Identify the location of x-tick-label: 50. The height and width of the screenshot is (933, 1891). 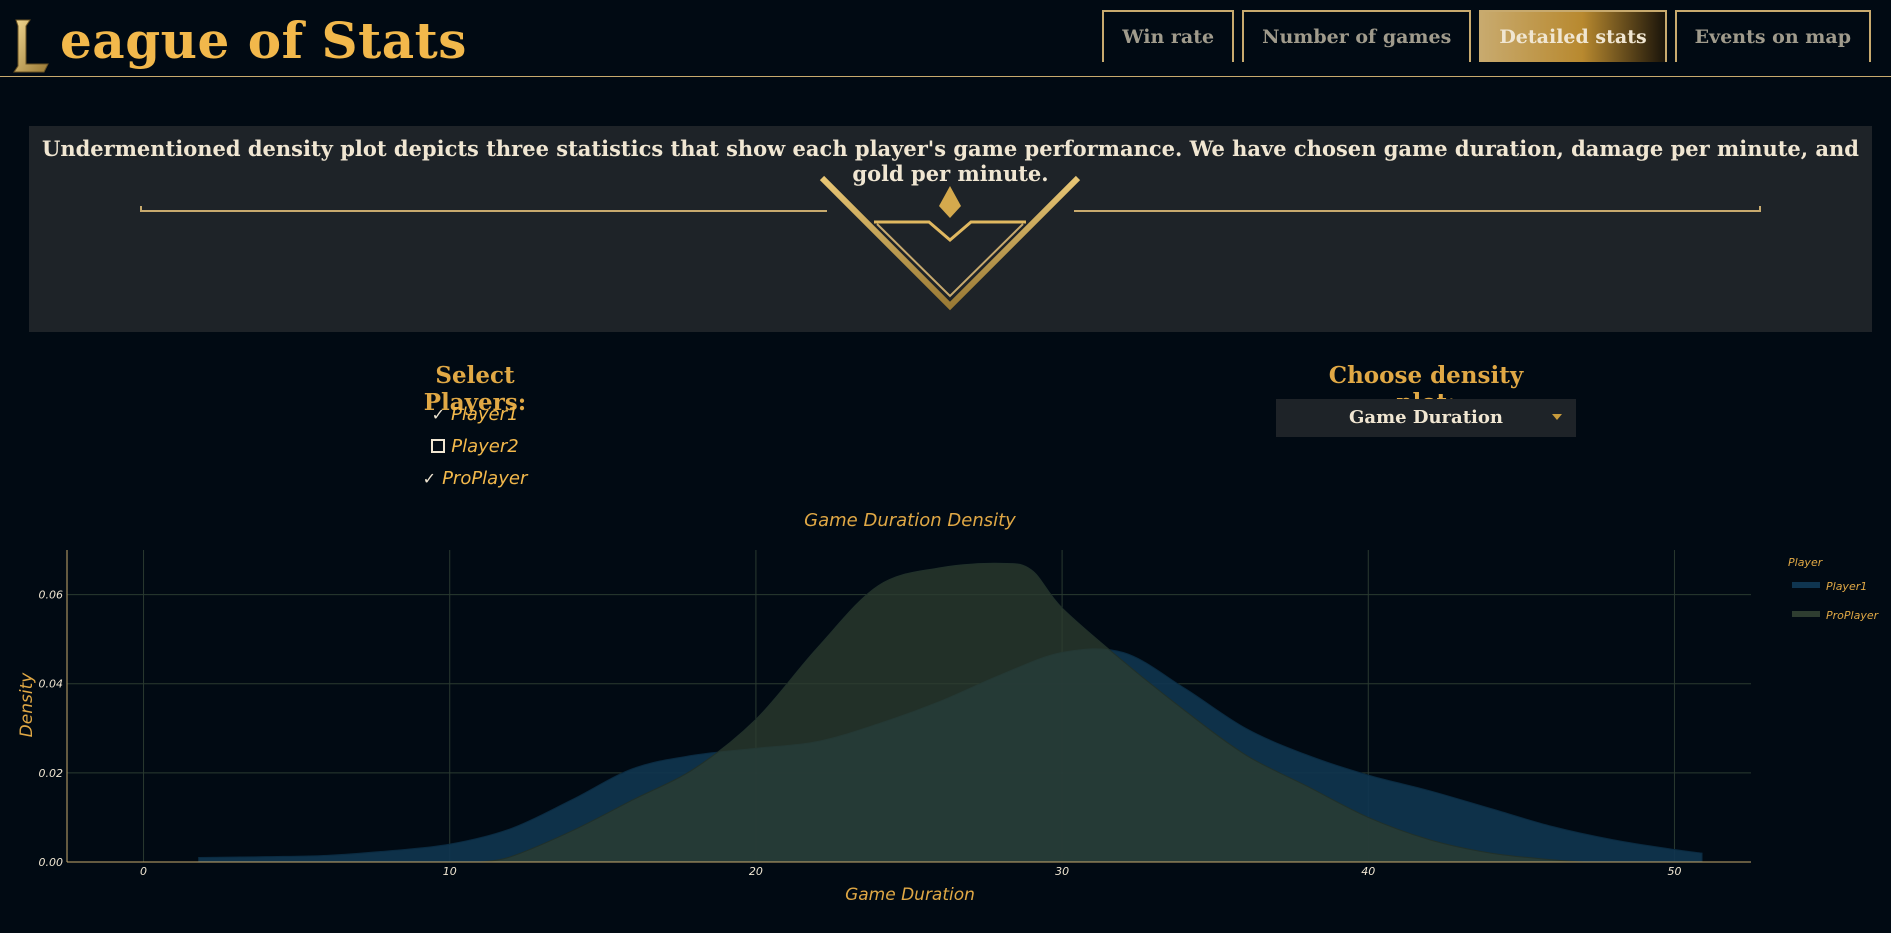
(1674, 871).